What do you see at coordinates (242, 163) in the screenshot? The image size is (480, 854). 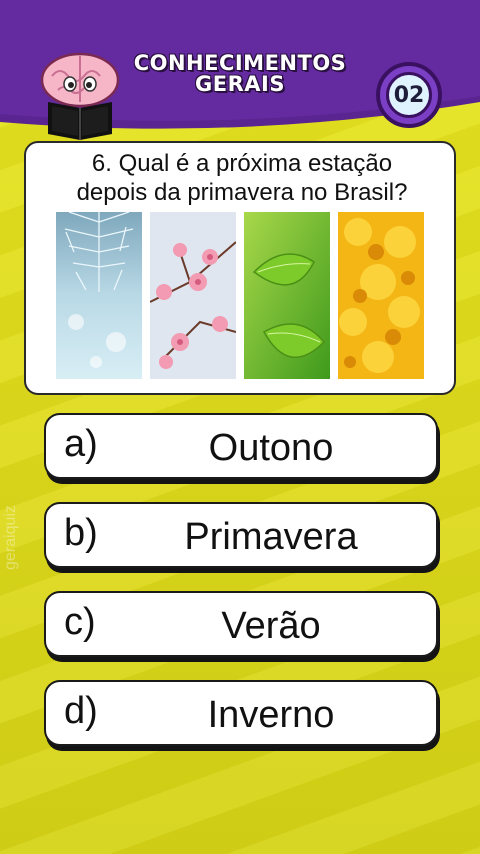 I see `question-text-line1: 6. Qual é a próxima estação` at bounding box center [242, 163].